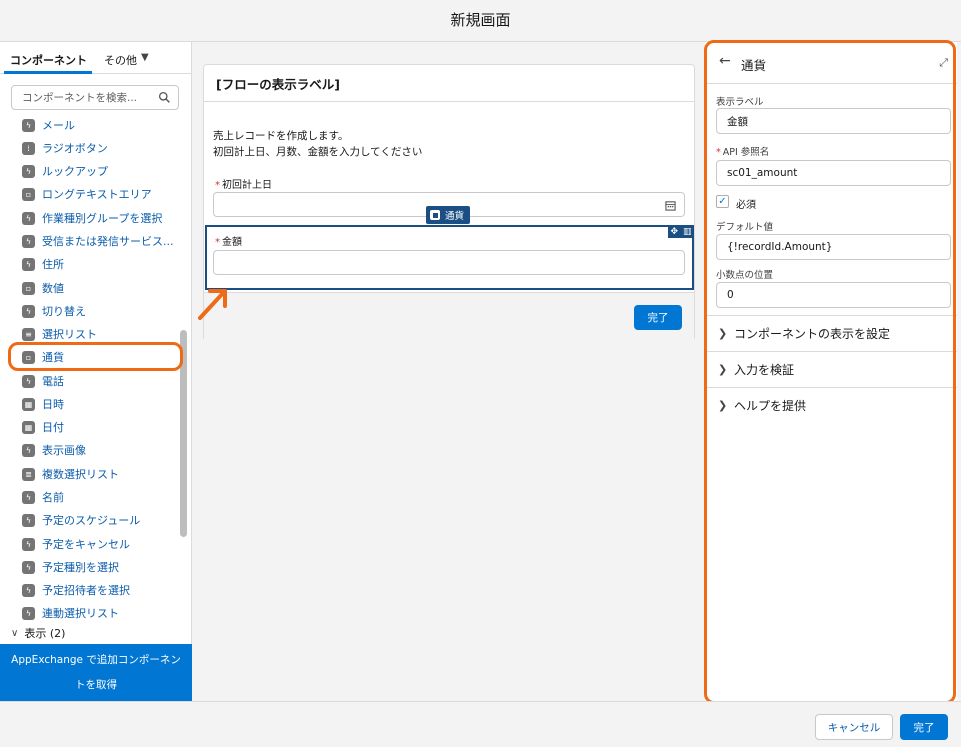 This screenshot has width=961, height=747. What do you see at coordinates (48, 125) in the screenshot?
I see `list-item: ϟ メール` at bounding box center [48, 125].